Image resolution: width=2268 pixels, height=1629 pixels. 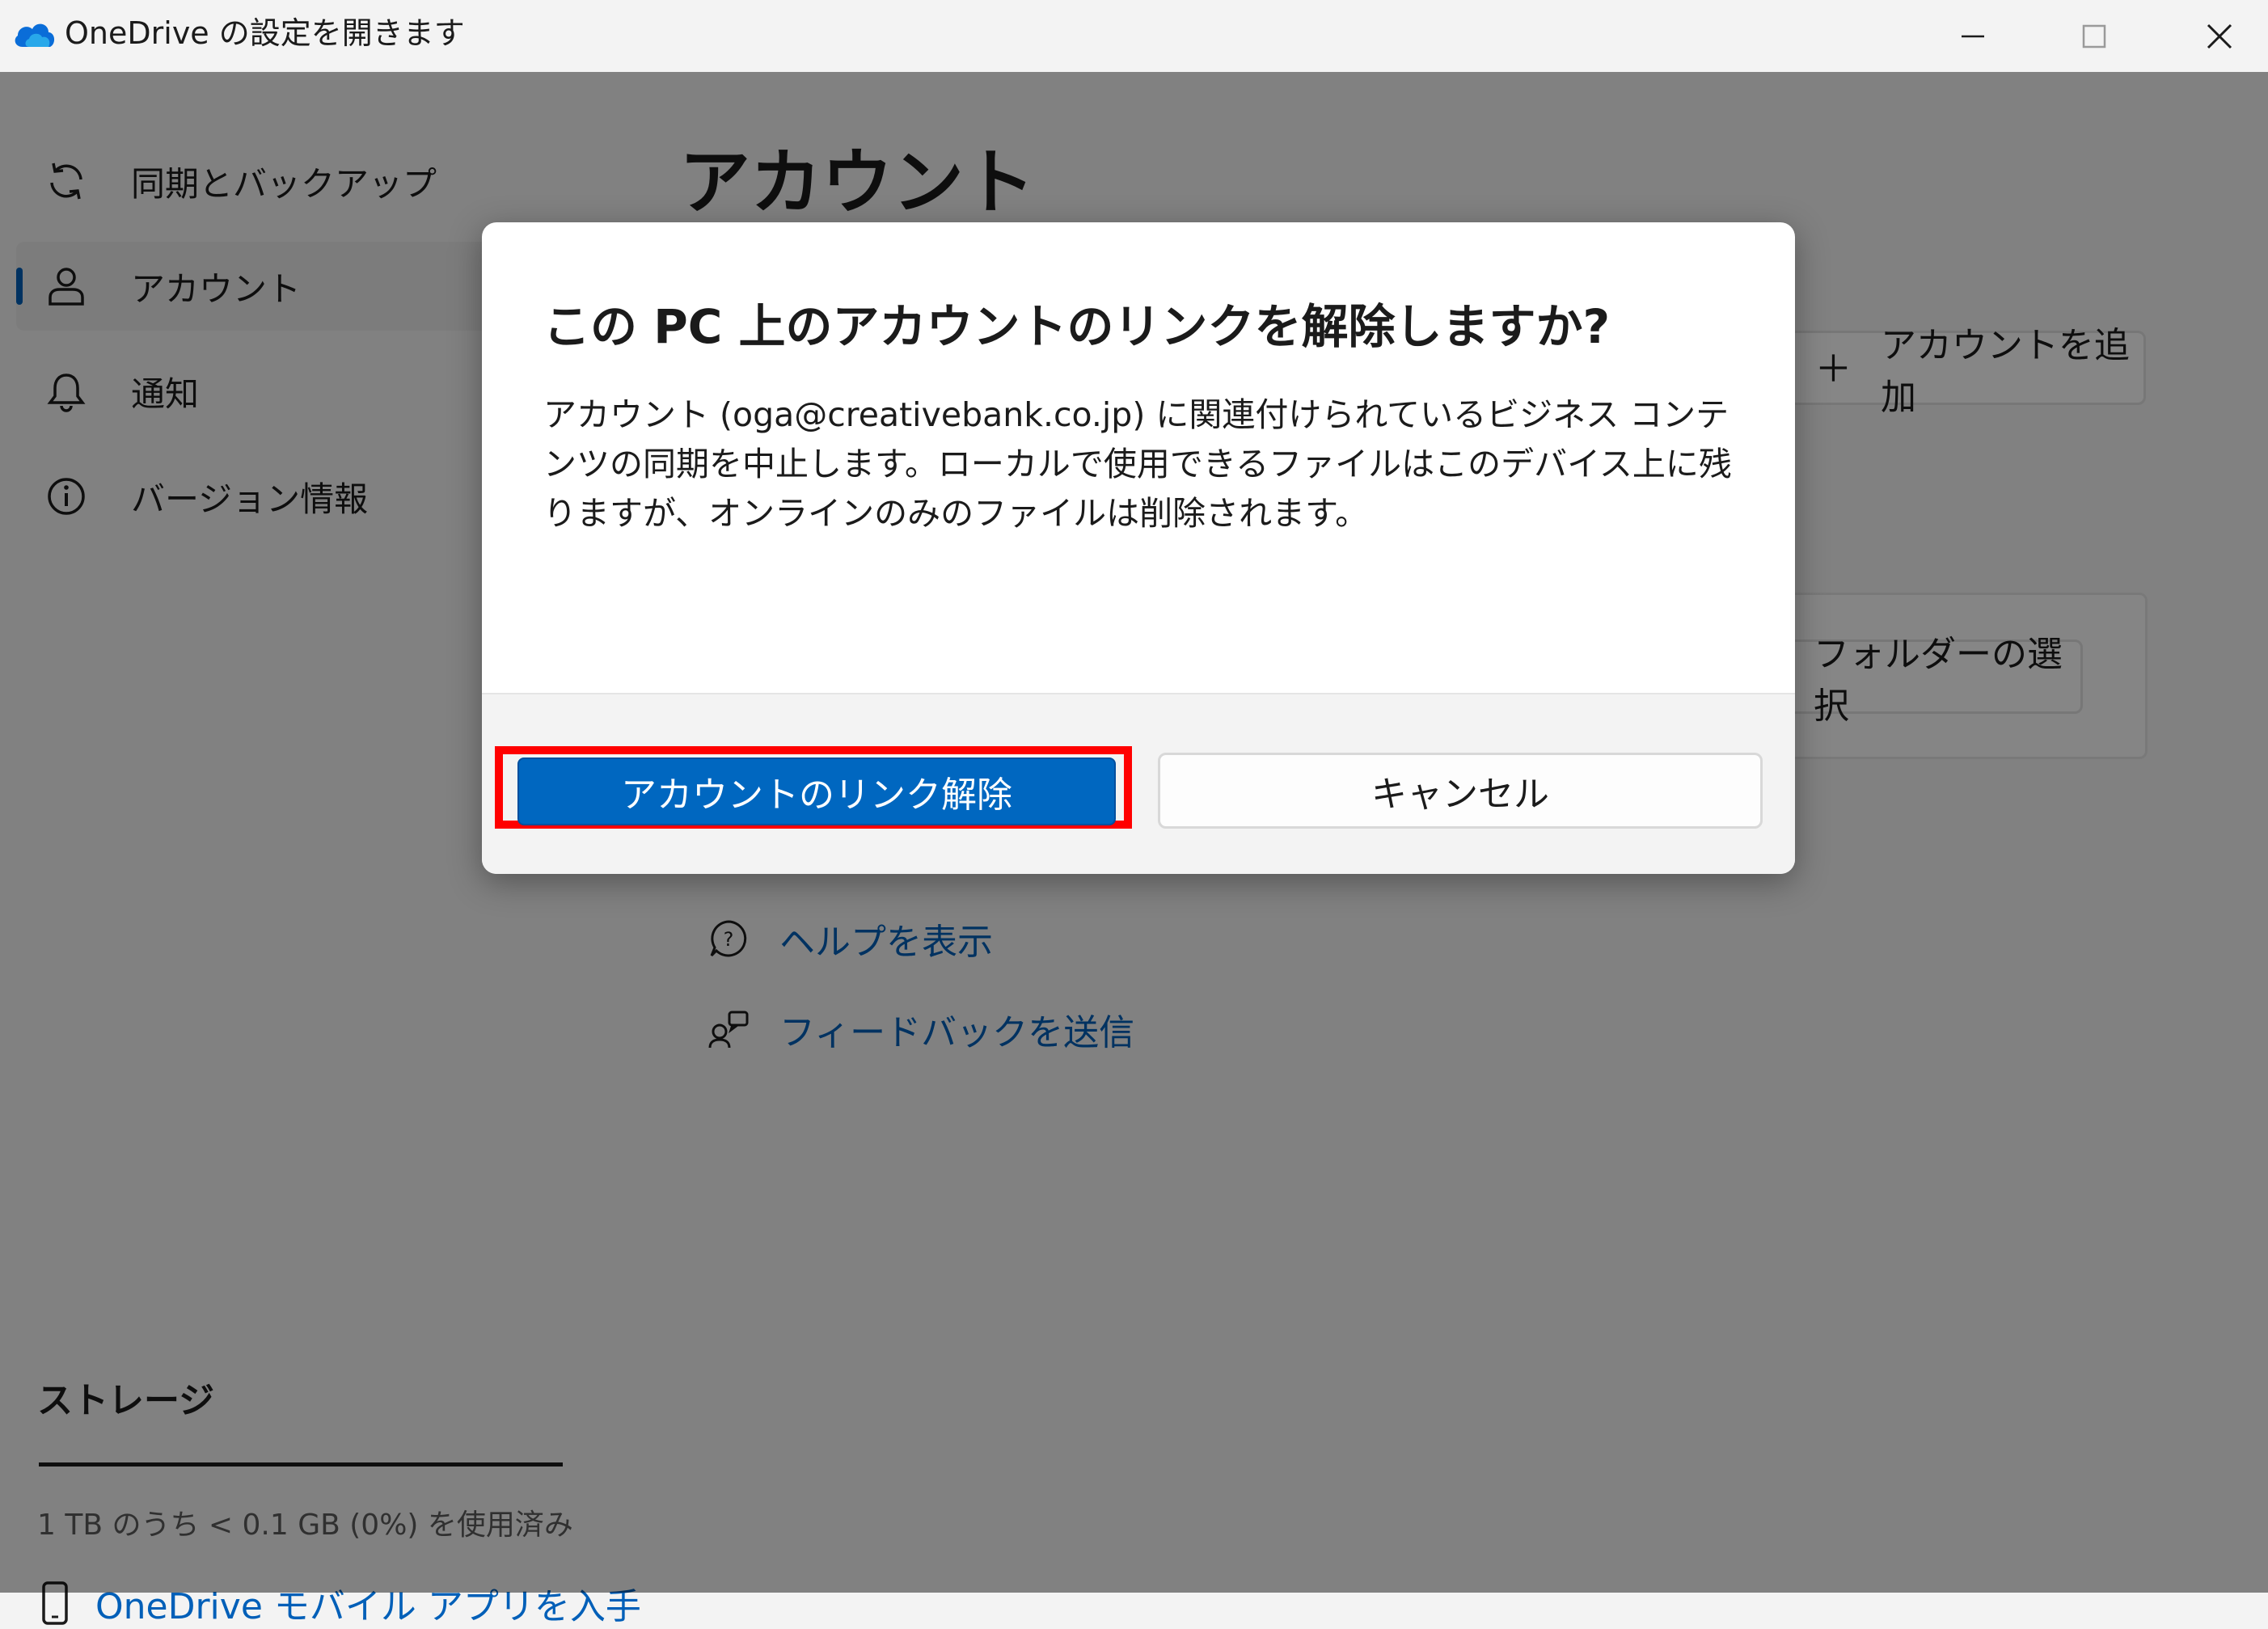 What do you see at coordinates (1134, 36) in the screenshot?
I see `title-bar: OneDrive の設定を開きます` at bounding box center [1134, 36].